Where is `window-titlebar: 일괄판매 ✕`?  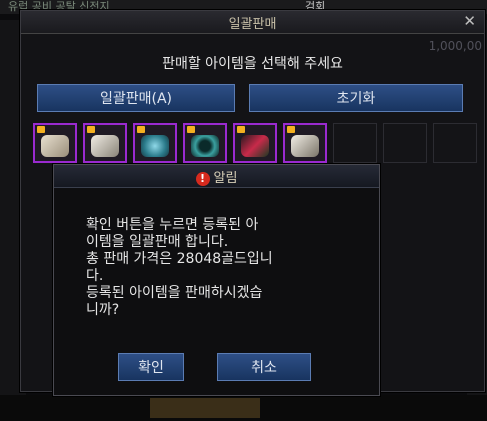 window-titlebar: 일괄판매 ✕ is located at coordinates (252, 22).